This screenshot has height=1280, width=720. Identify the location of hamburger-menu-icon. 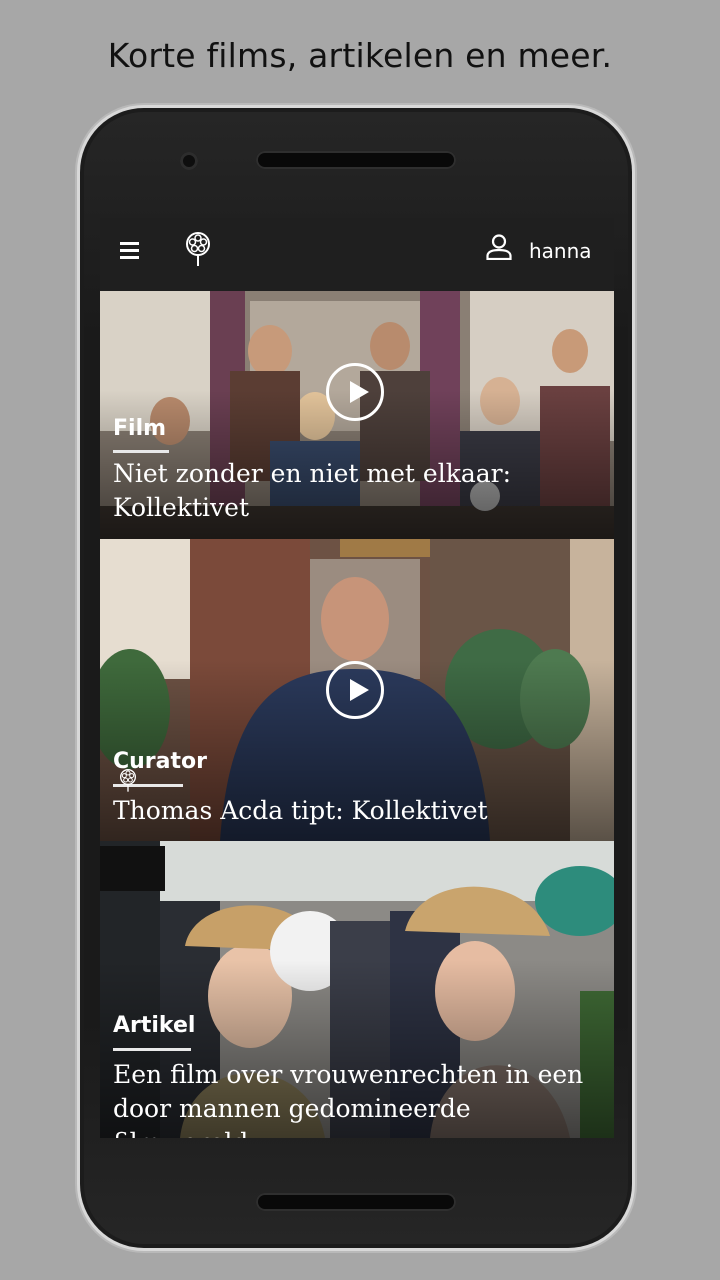
(130, 251).